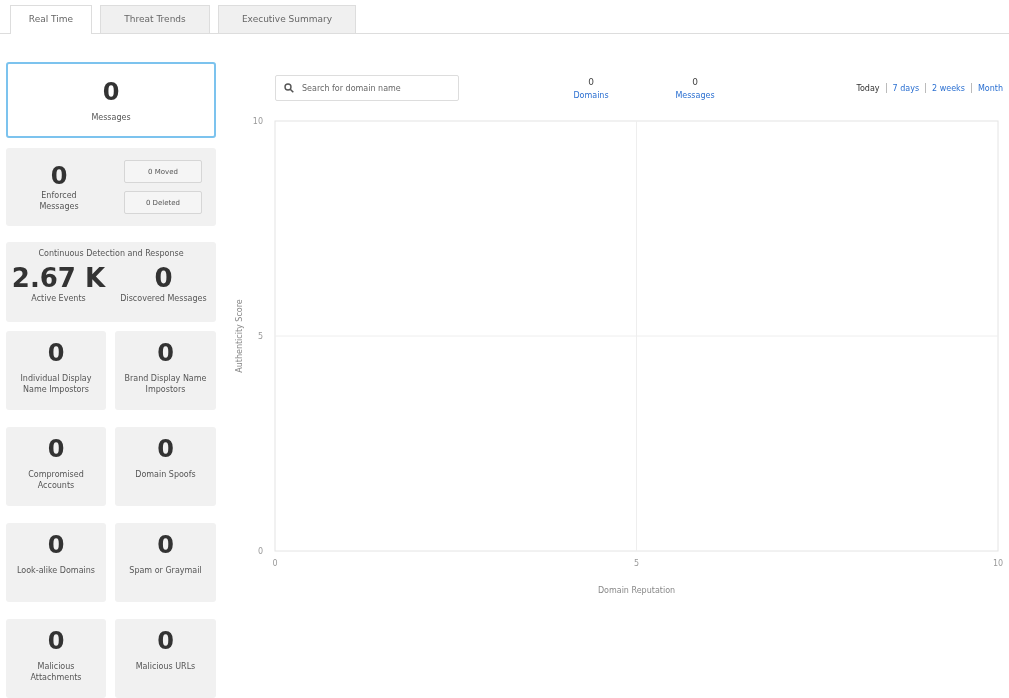 This screenshot has width=1009, height=698. I want to click on stat-card: 0 Domain Spoofs, so click(165, 466).